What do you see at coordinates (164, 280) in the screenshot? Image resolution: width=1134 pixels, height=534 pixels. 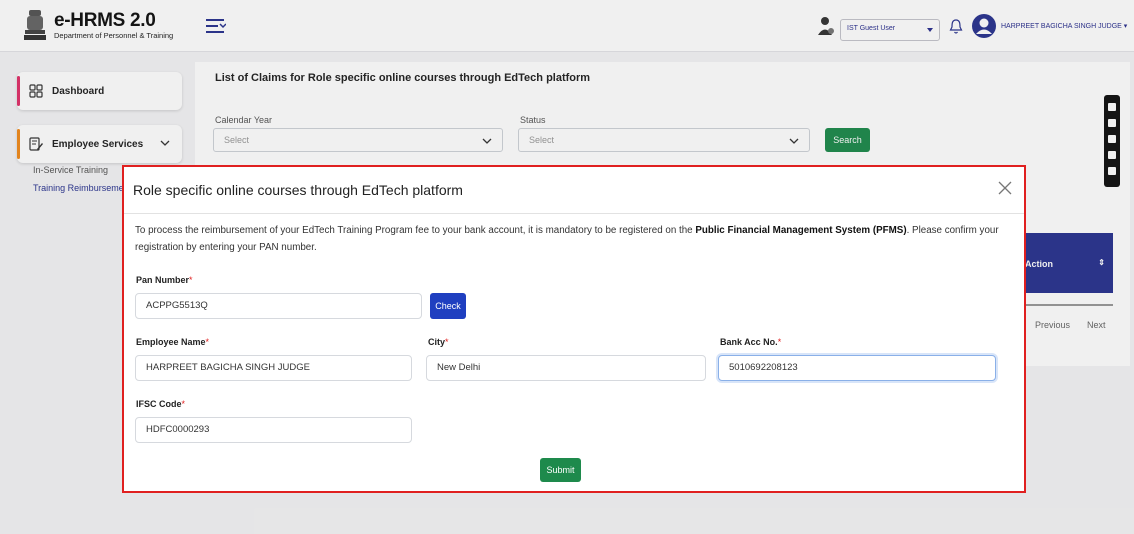 I see `pan-number-label: Pan Number*` at bounding box center [164, 280].